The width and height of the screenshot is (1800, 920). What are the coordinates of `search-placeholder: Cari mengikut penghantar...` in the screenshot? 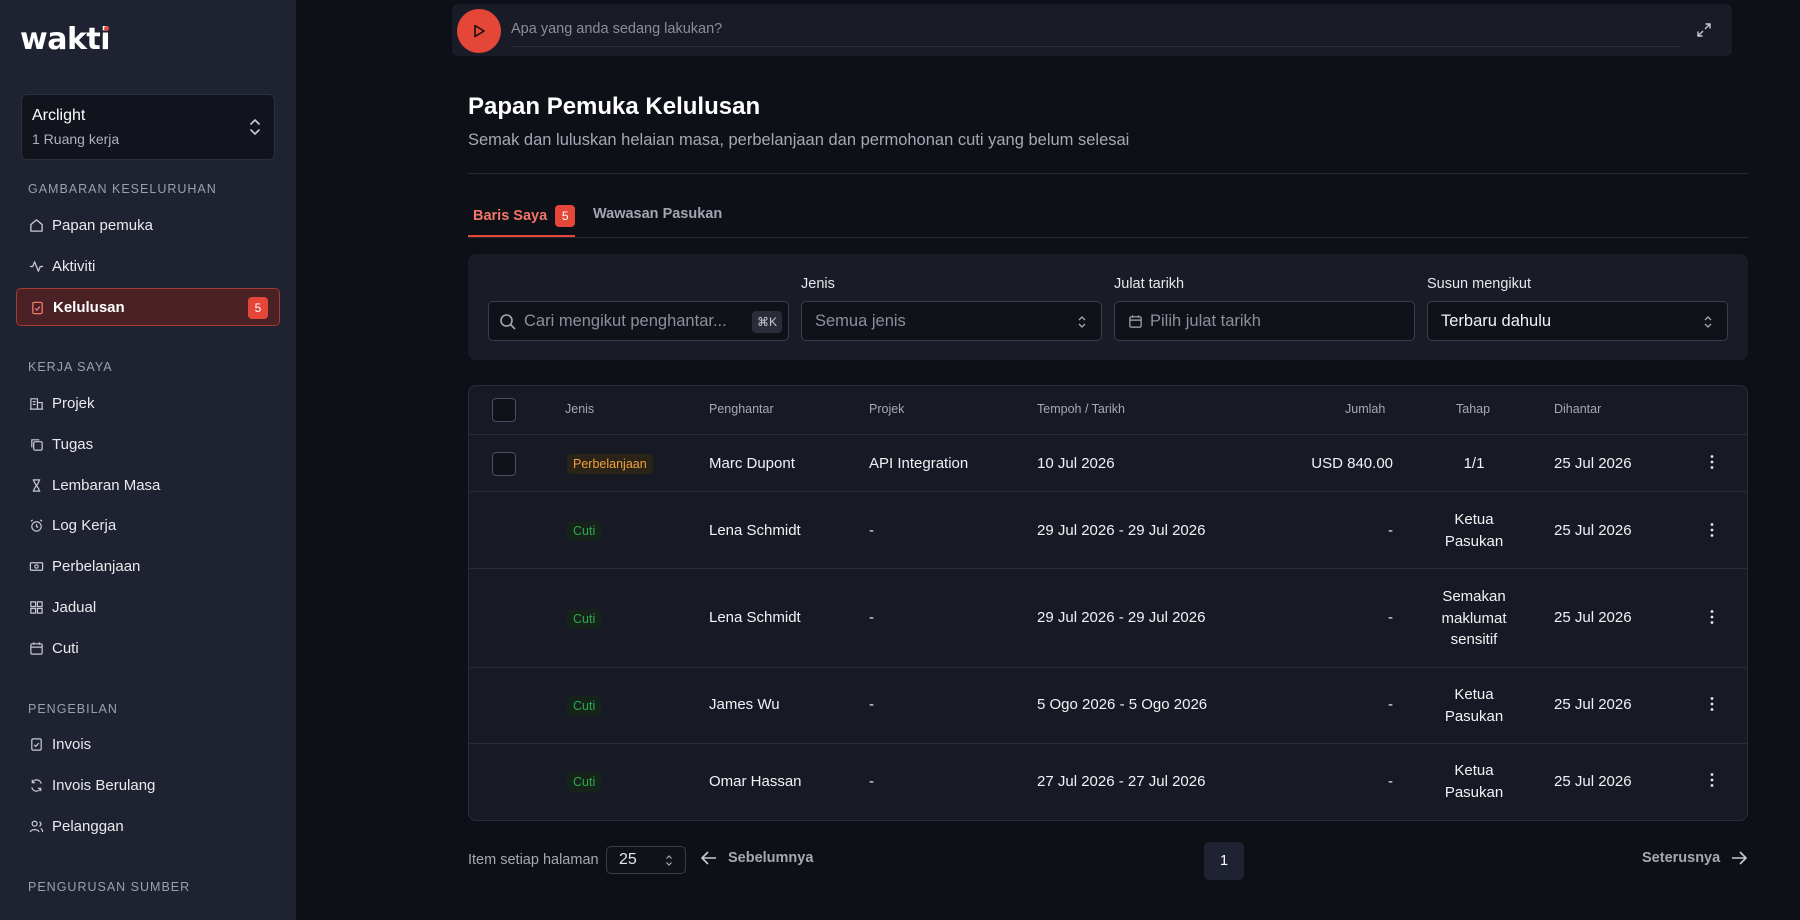 It's located at (625, 320).